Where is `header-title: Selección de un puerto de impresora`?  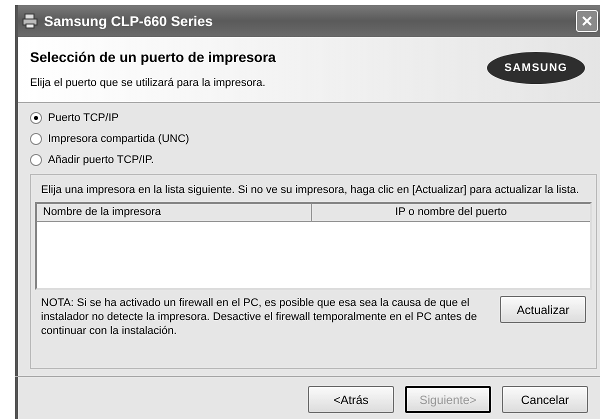 header-title: Selección de un puerto de impresora is located at coordinates (153, 57).